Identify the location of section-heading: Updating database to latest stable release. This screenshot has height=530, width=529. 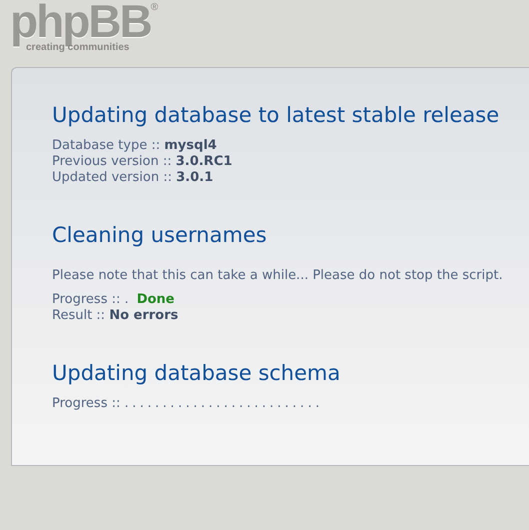
(276, 115).